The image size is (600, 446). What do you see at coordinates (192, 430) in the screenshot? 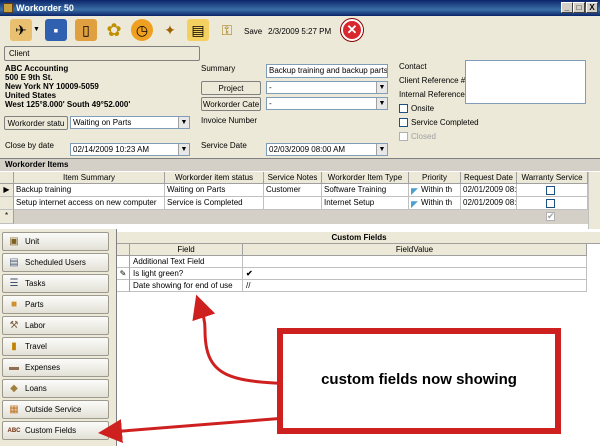
I see `arrow-to-nav-button` at bounding box center [192, 430].